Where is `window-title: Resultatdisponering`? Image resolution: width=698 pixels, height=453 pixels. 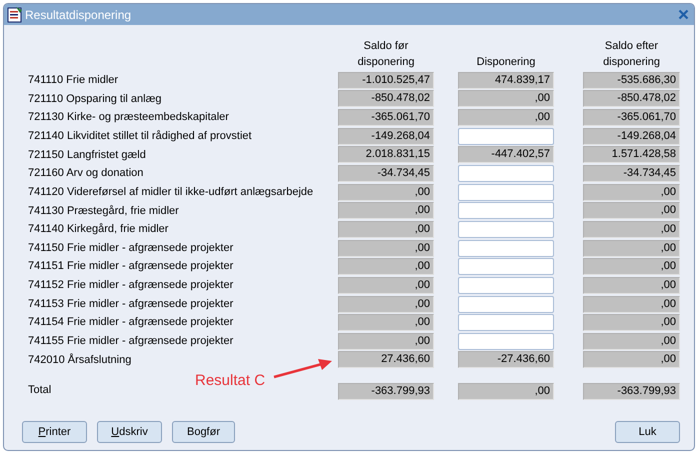 window-title: Resultatdisponering is located at coordinates (78, 15).